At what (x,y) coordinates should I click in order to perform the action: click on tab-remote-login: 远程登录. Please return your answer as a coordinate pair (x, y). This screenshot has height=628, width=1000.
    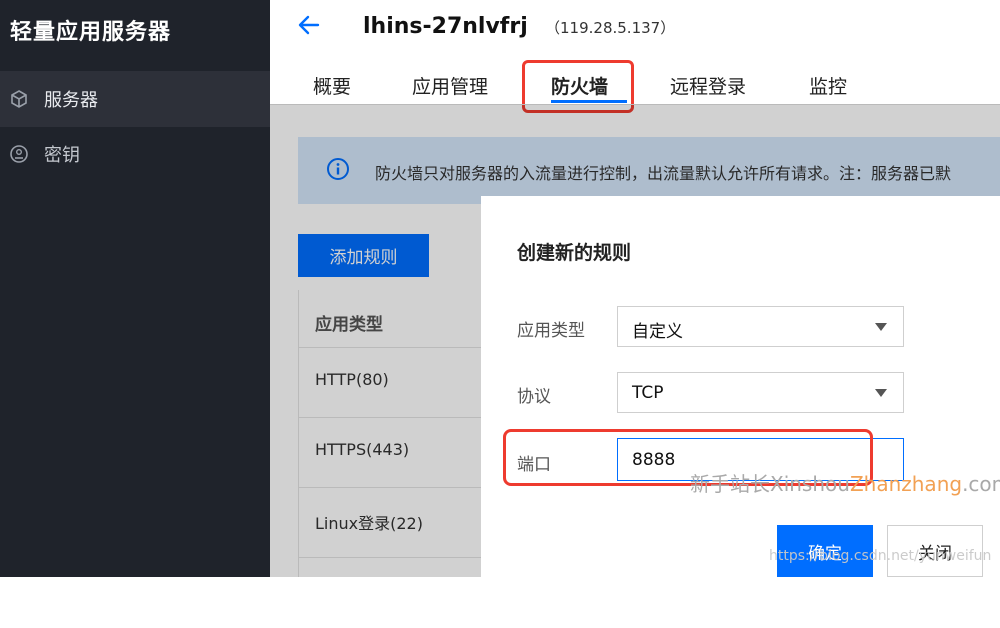
    Looking at the image, I should click on (708, 85).